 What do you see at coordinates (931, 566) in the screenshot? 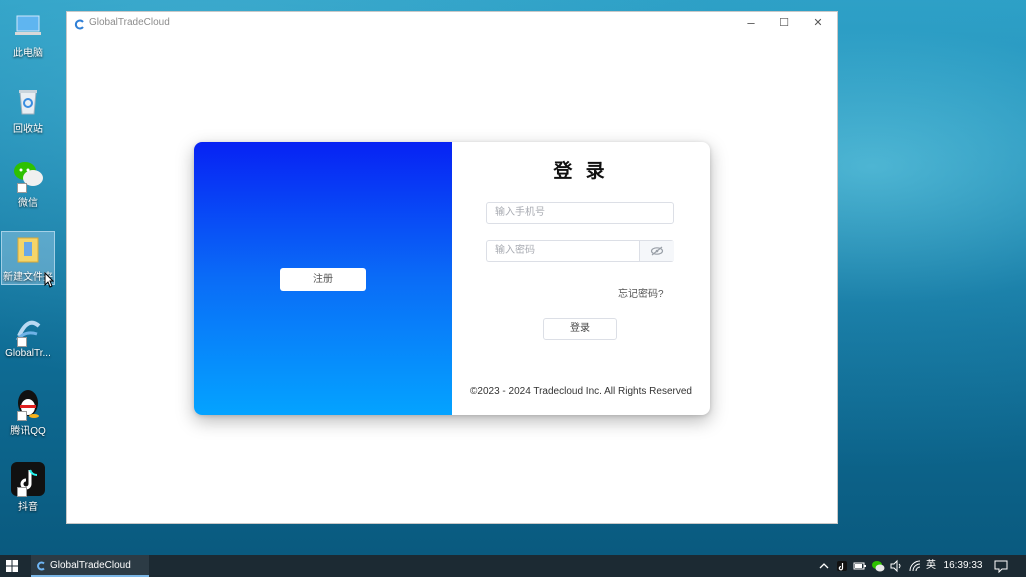
I see `tray-ime-indicator: 英` at bounding box center [931, 566].